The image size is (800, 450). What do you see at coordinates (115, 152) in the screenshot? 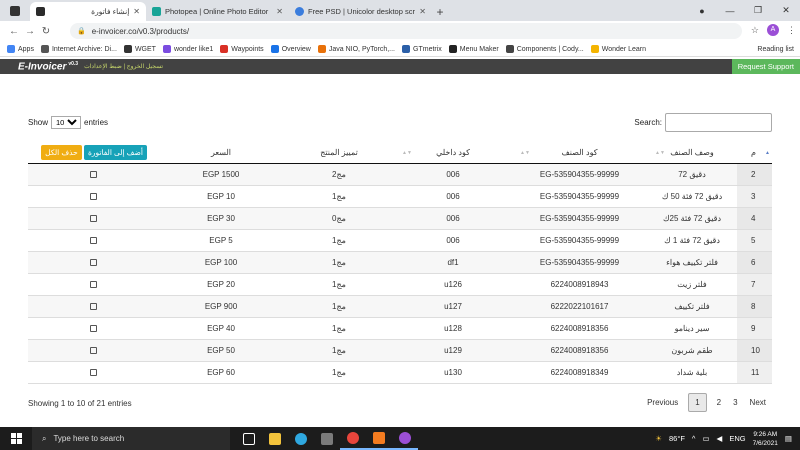
I see `add-to-invoice-button: أضف إلى الفاتورة` at bounding box center [115, 152].